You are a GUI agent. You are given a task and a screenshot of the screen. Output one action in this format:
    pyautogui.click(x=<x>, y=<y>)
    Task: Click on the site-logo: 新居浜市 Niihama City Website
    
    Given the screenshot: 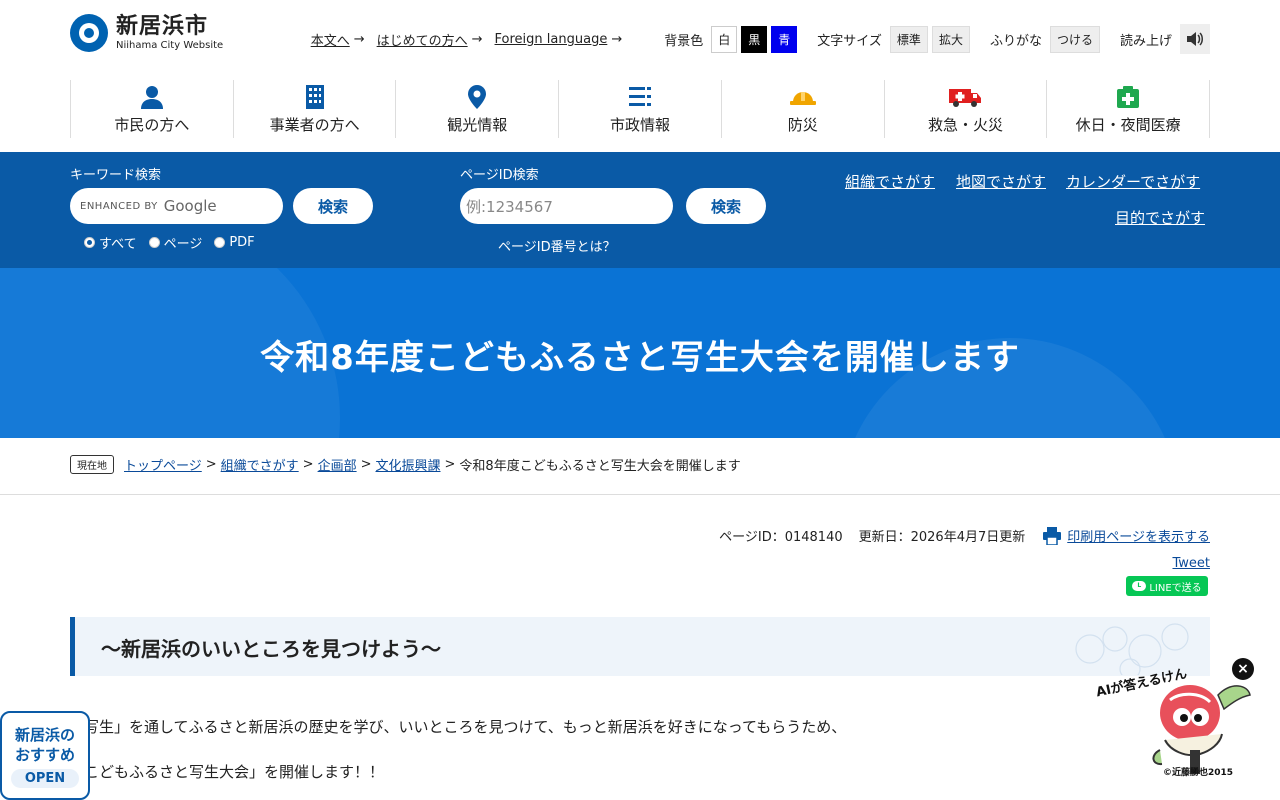 What is the action you would take?
    pyautogui.click(x=146, y=33)
    